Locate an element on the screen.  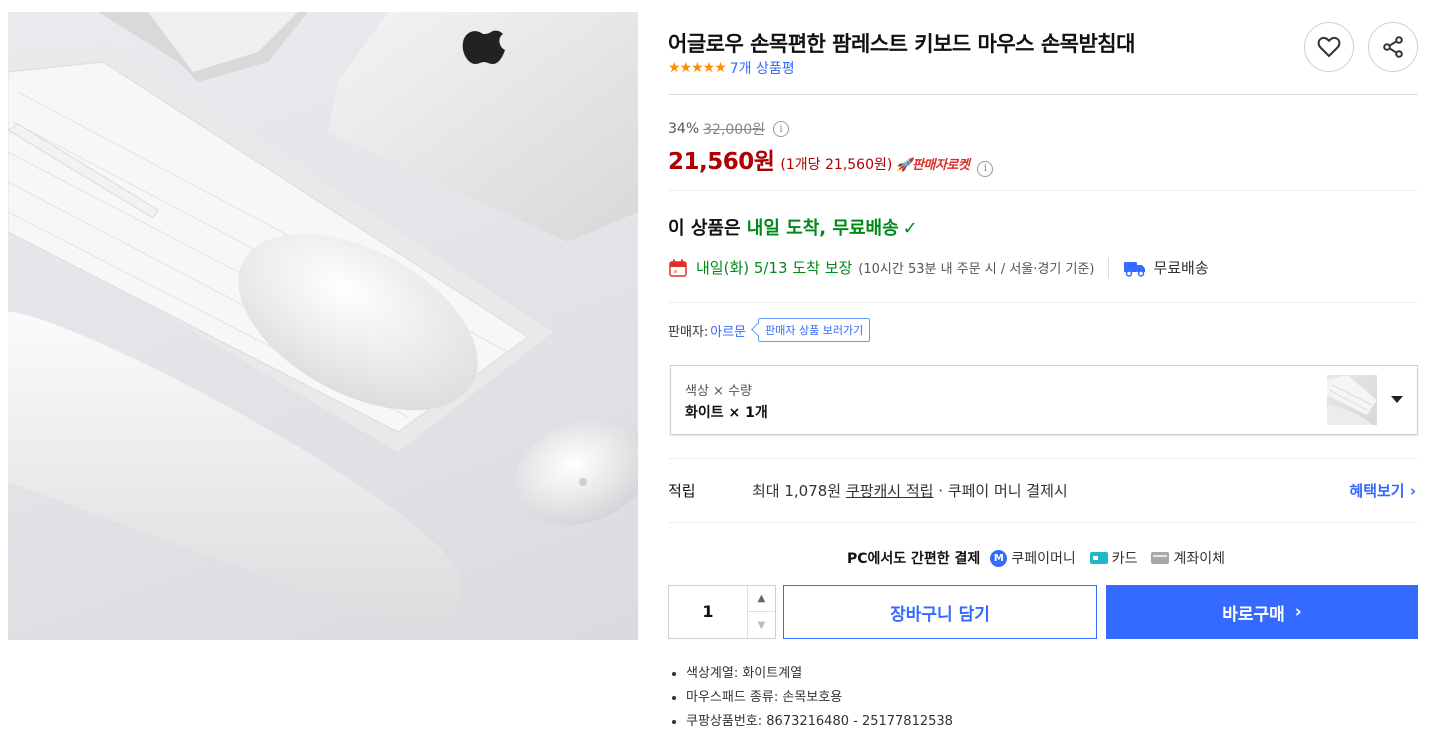
wishlist-button is located at coordinates (1329, 47).